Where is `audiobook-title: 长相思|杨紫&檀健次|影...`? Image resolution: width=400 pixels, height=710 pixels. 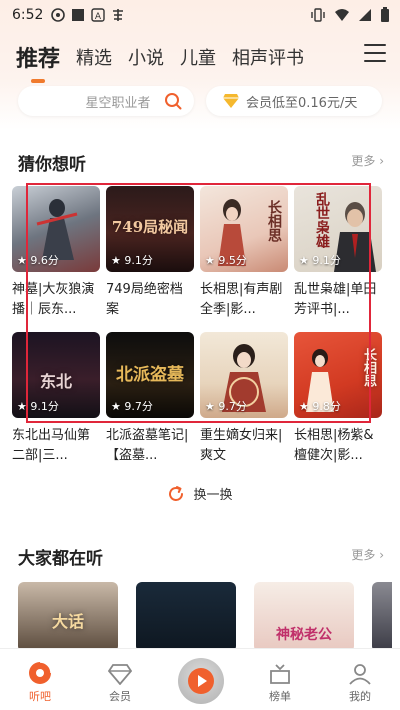 audiobook-title: 长相思|杨紫&檀健次|影... is located at coordinates (334, 445).